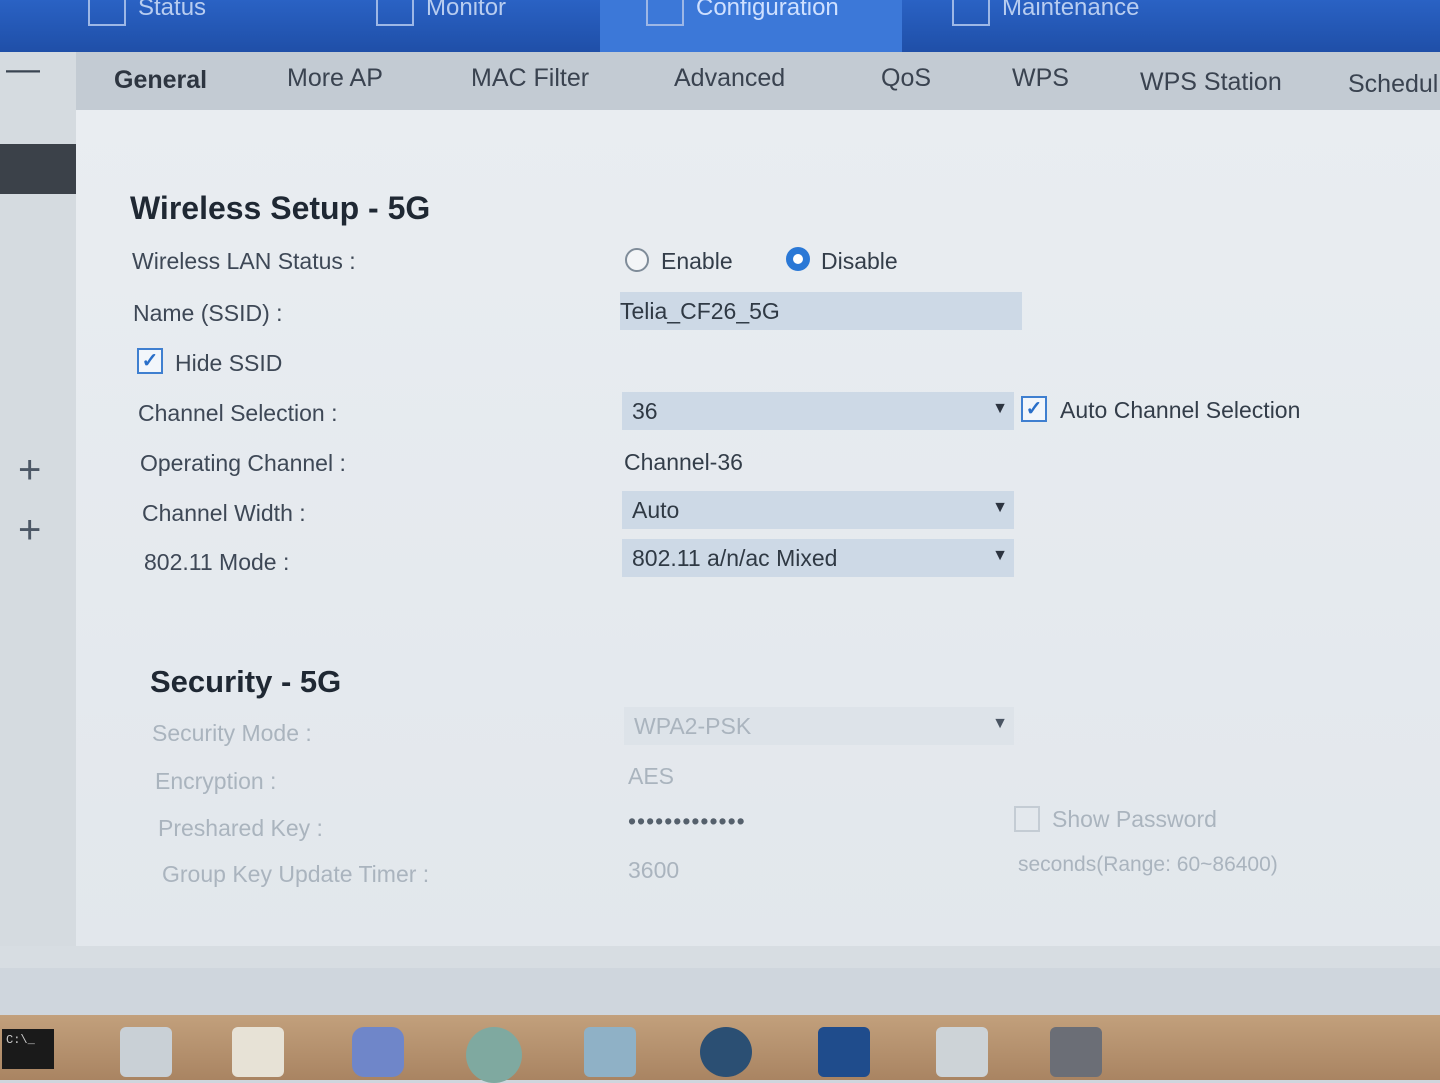 Image resolution: width=1440 pixels, height=1083 pixels. Describe the element at coordinates (651, 776) in the screenshot. I see `encryption-value: AES` at that location.